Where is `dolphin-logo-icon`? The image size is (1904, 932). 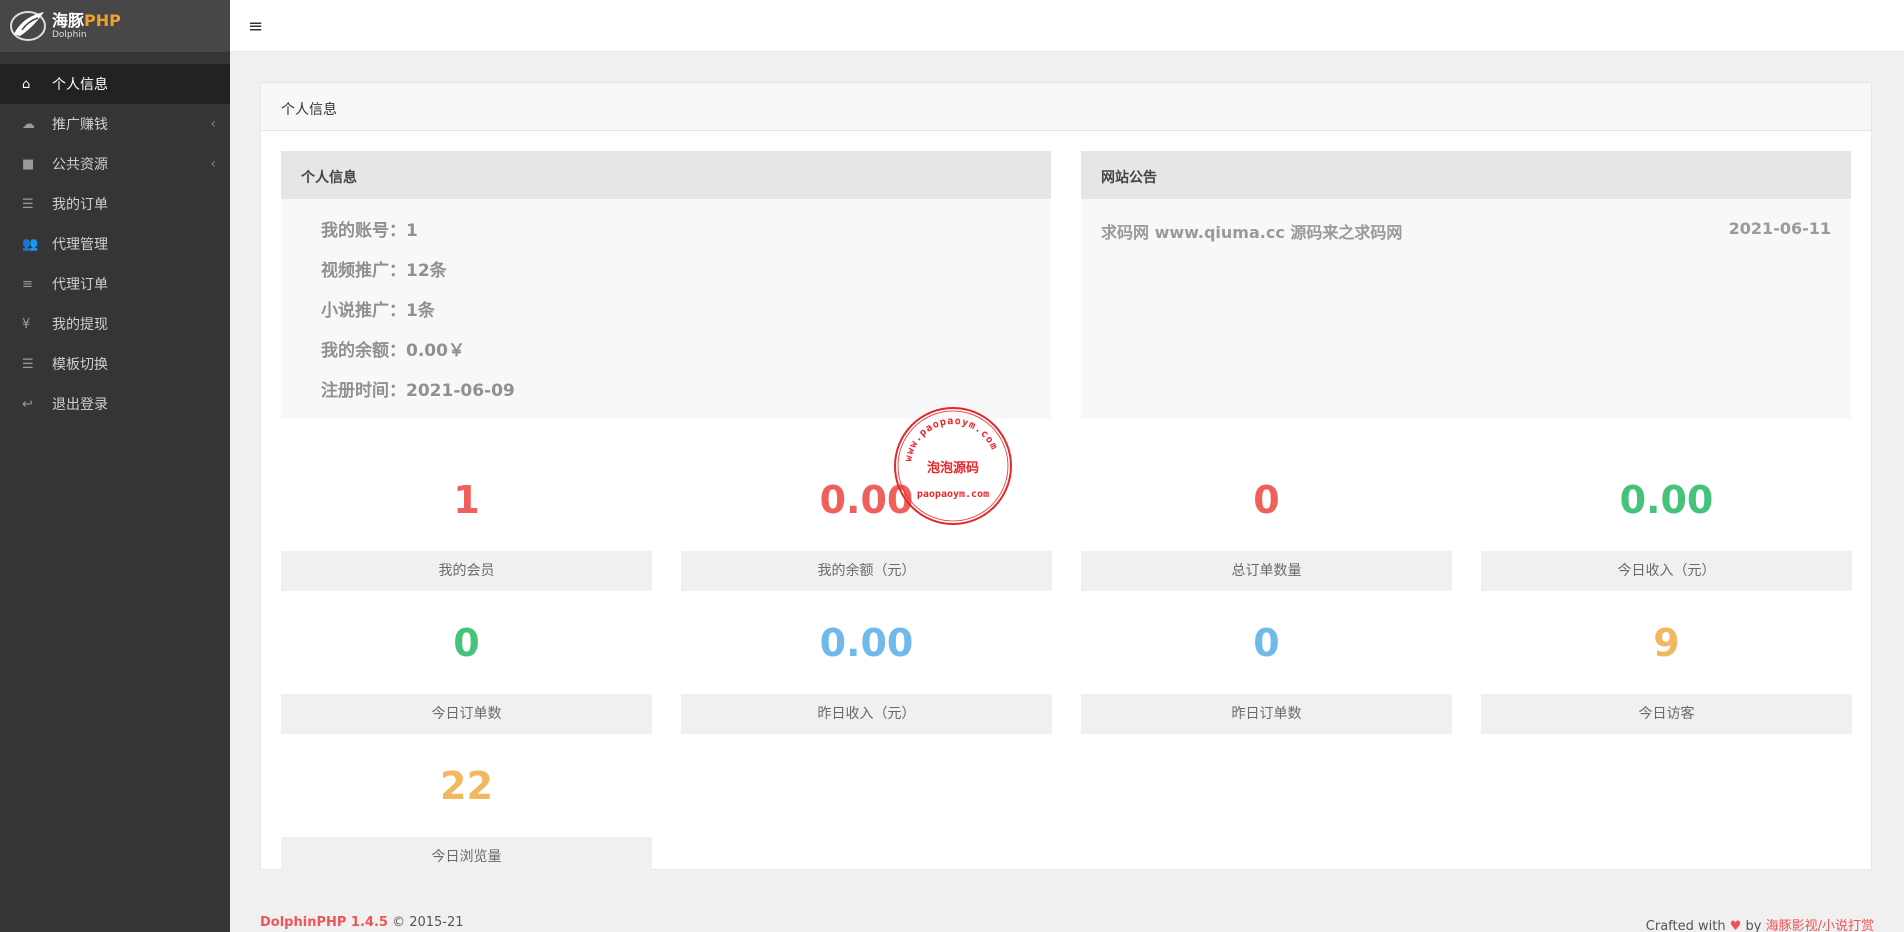 dolphin-logo-icon is located at coordinates (28, 26).